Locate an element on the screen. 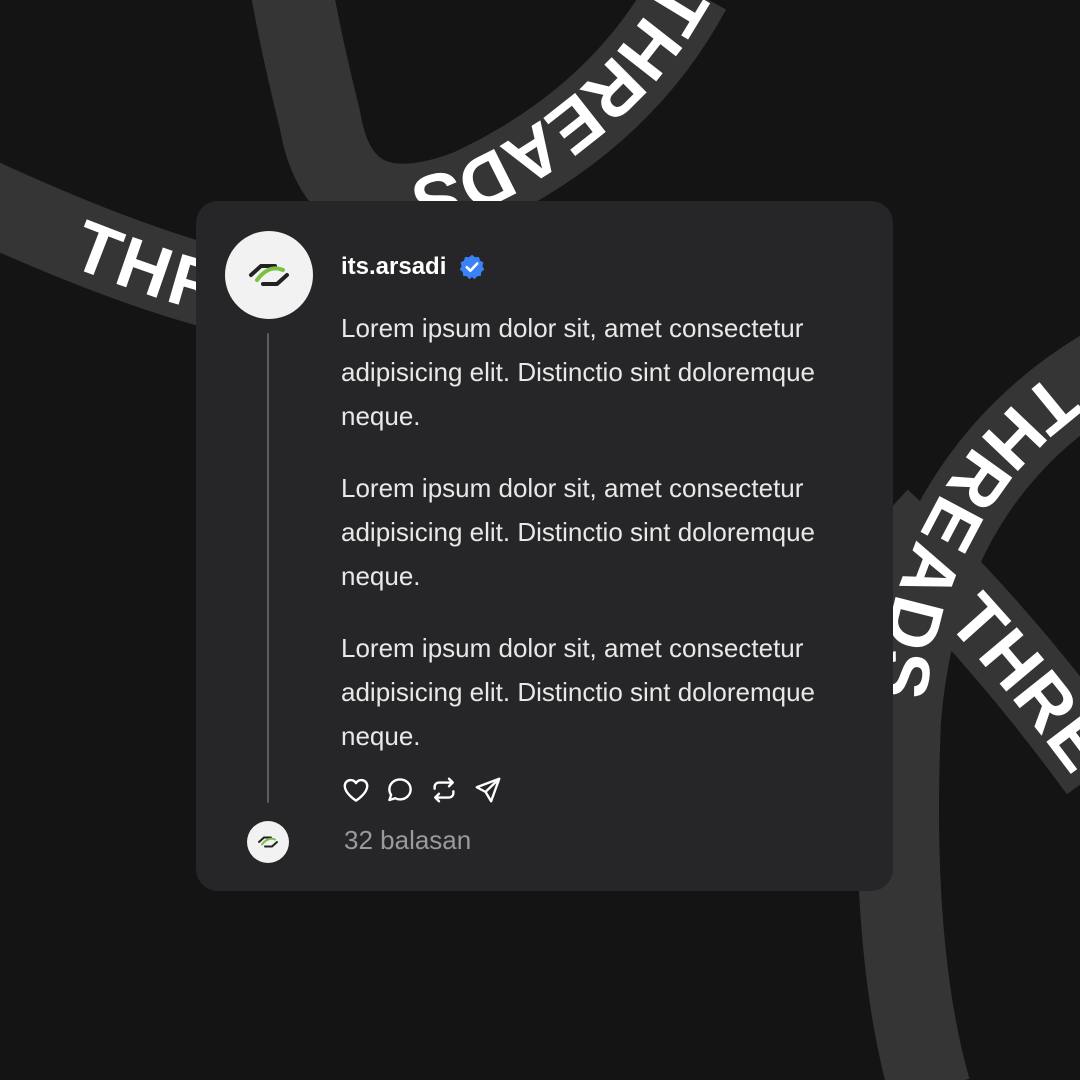 This screenshot has width=1080, height=1080. post-actions is located at coordinates (422, 790).